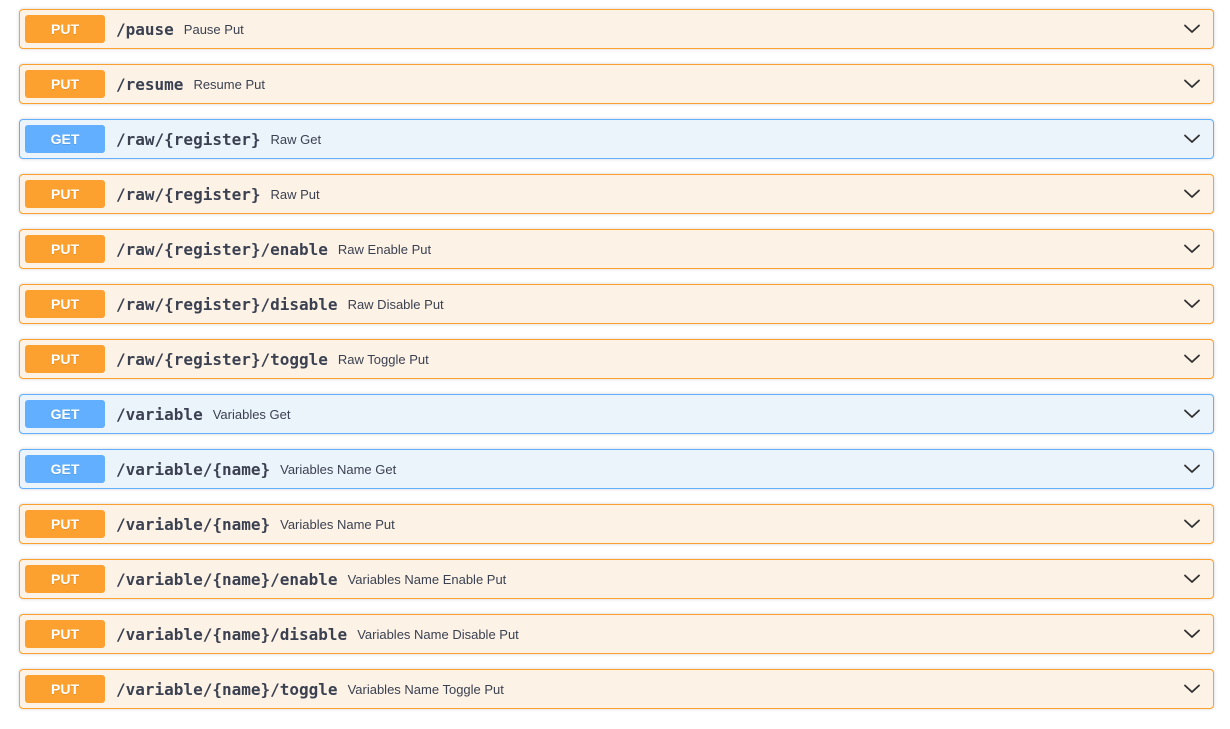 The width and height of the screenshot is (1230, 729). What do you see at coordinates (227, 689) in the screenshot?
I see `operation-path: /variable/{name}/toggle` at bounding box center [227, 689].